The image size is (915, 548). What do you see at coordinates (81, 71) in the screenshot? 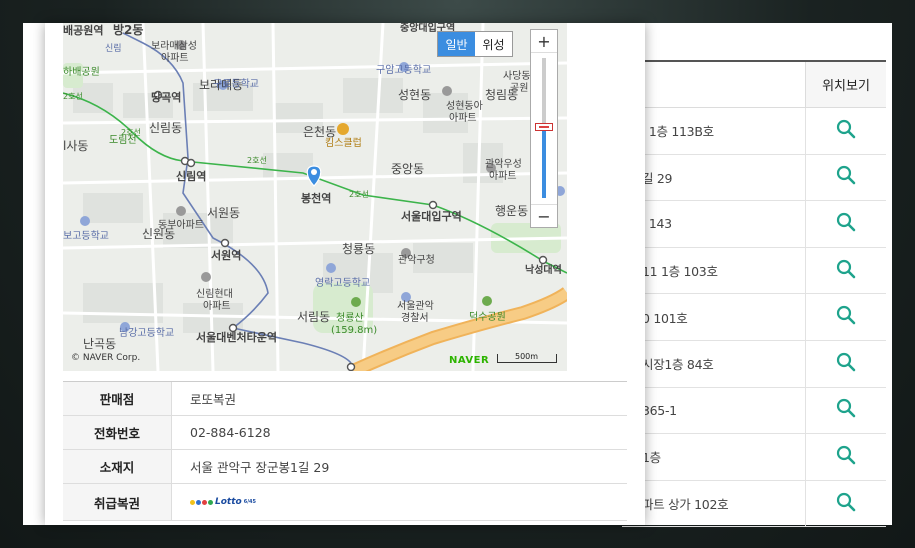
I see `map-label: 하배공원` at bounding box center [81, 71].